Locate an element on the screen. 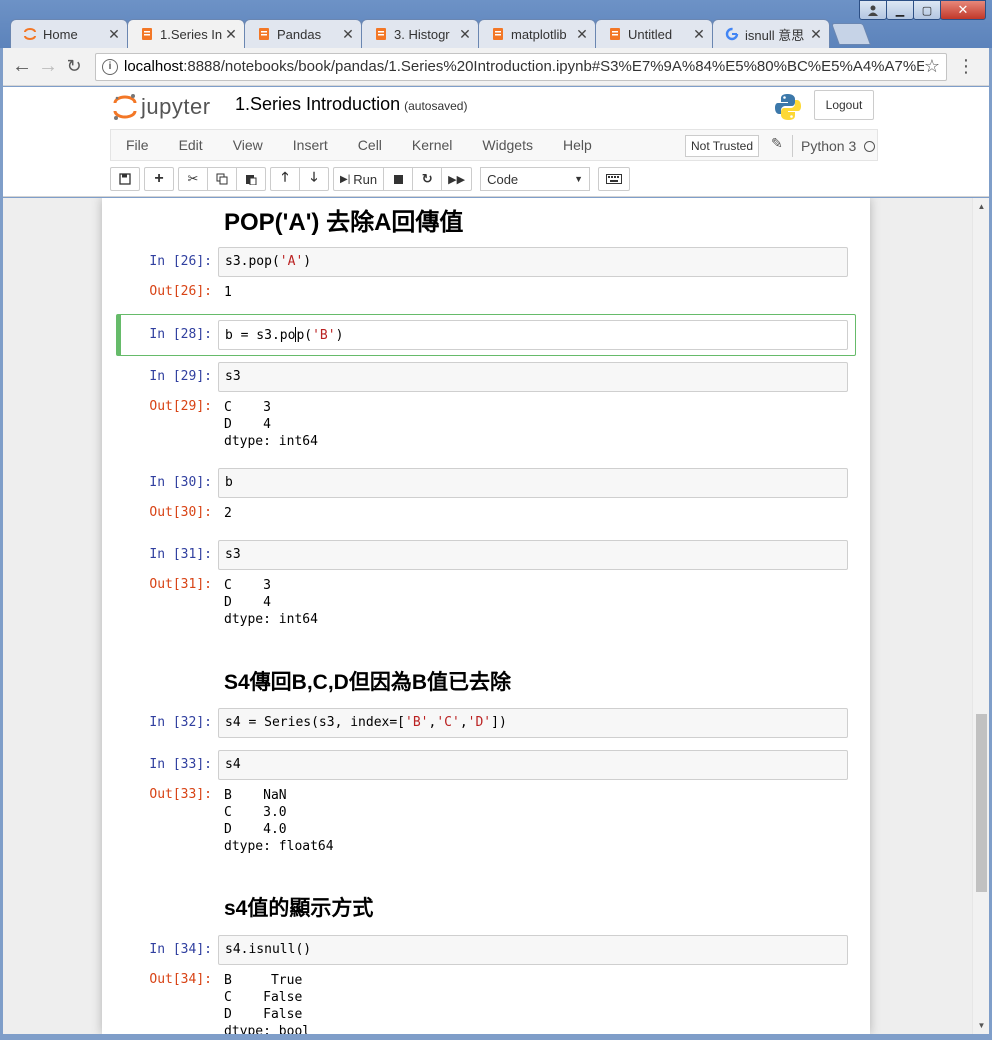 This screenshot has width=992, height=1040. vertical-scrollbar: ▲ ▼ is located at coordinates (980, 616).